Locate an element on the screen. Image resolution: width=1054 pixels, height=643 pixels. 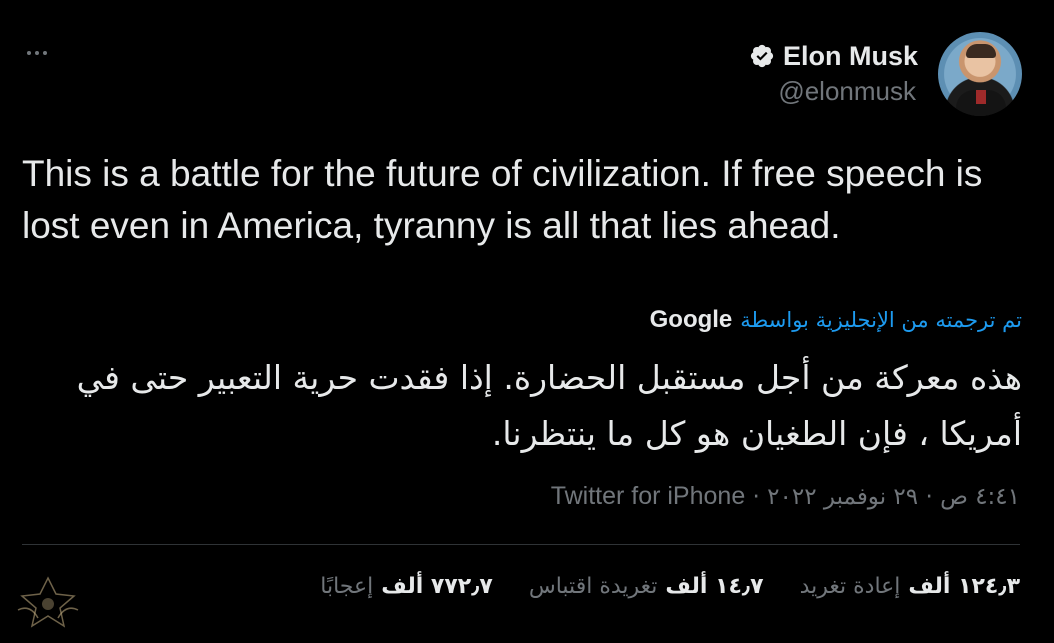
divider is located at coordinates (521, 544).